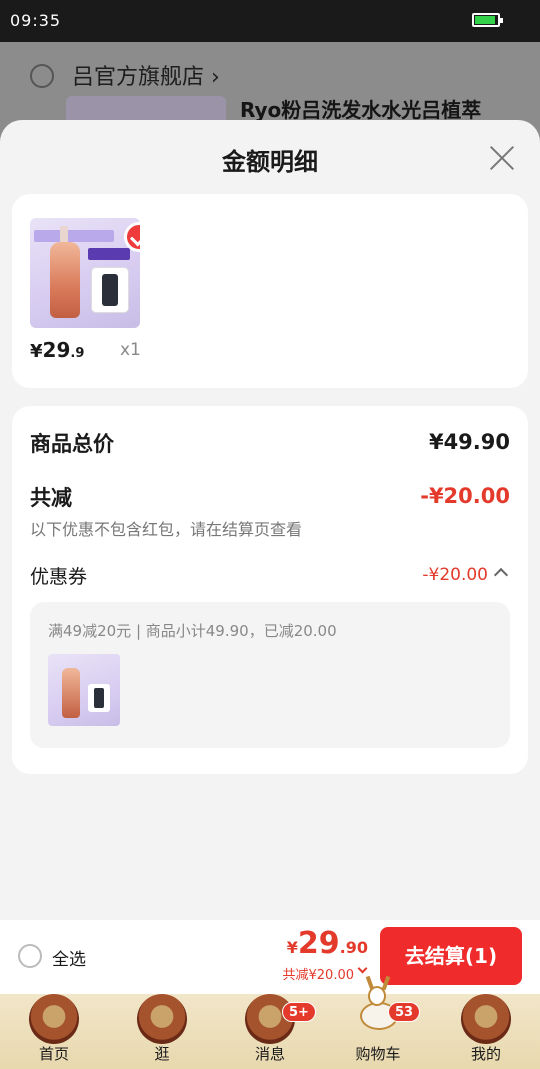 Image resolution: width=540 pixels, height=1069 pixels. I want to click on battery-icon, so click(487, 20).